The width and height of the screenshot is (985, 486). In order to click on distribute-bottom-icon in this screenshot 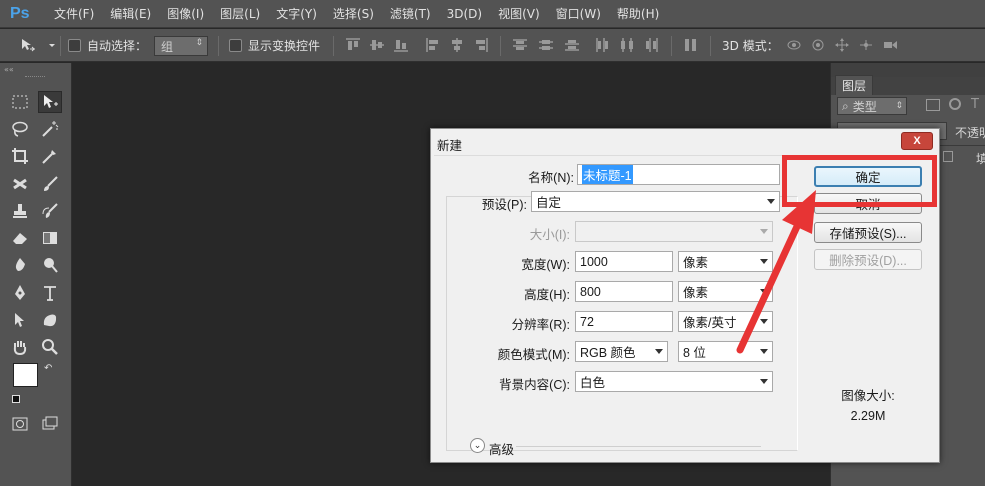, I will do `click(572, 45)`.